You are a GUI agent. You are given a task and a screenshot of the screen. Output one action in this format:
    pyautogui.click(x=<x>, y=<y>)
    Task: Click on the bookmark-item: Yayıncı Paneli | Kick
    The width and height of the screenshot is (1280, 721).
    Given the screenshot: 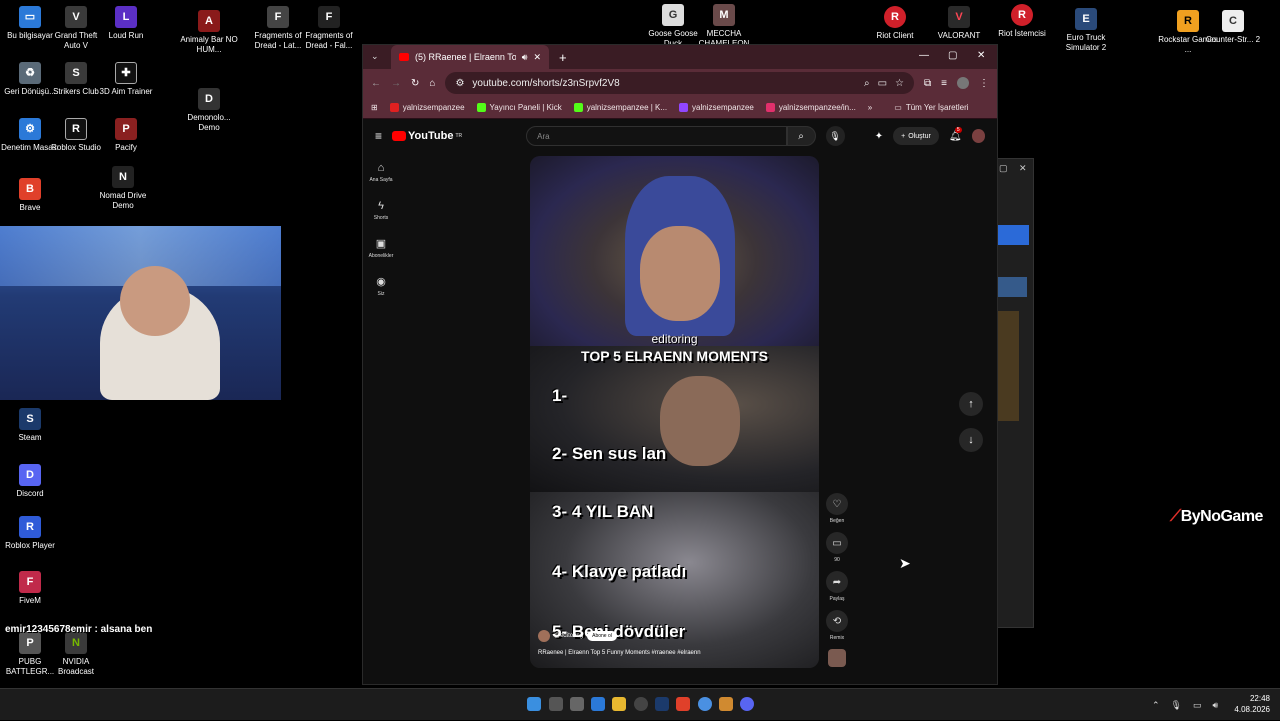 What is the action you would take?
    pyautogui.click(x=519, y=107)
    